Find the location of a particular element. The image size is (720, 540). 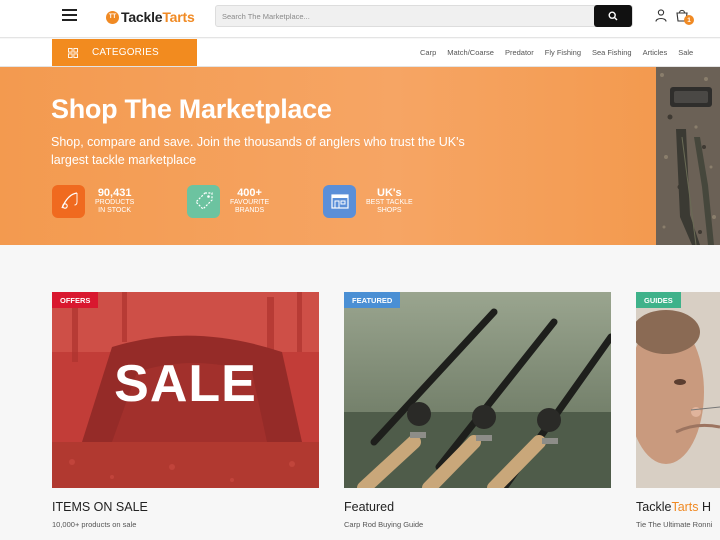

stat-brands-value: 400+ is located at coordinates (249, 193).